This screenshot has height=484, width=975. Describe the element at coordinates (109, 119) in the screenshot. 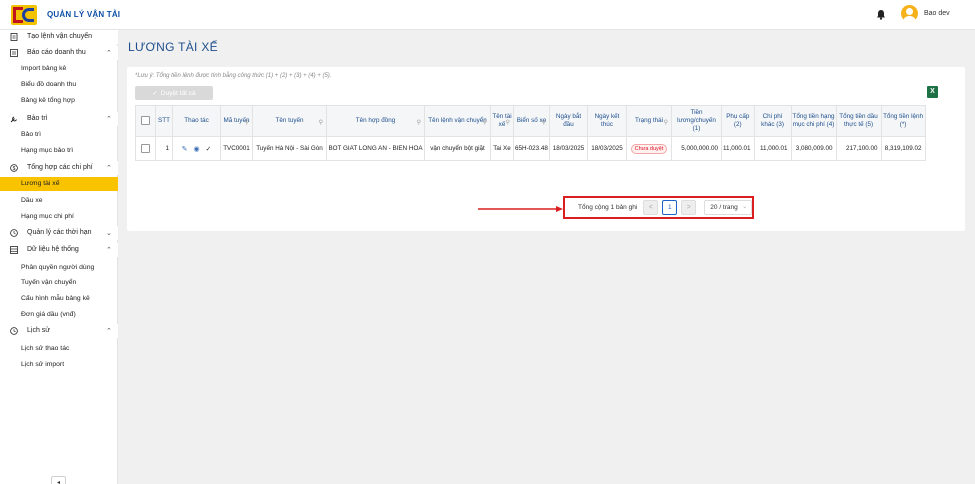

I see `chevron-up-icon: ⌃` at that location.